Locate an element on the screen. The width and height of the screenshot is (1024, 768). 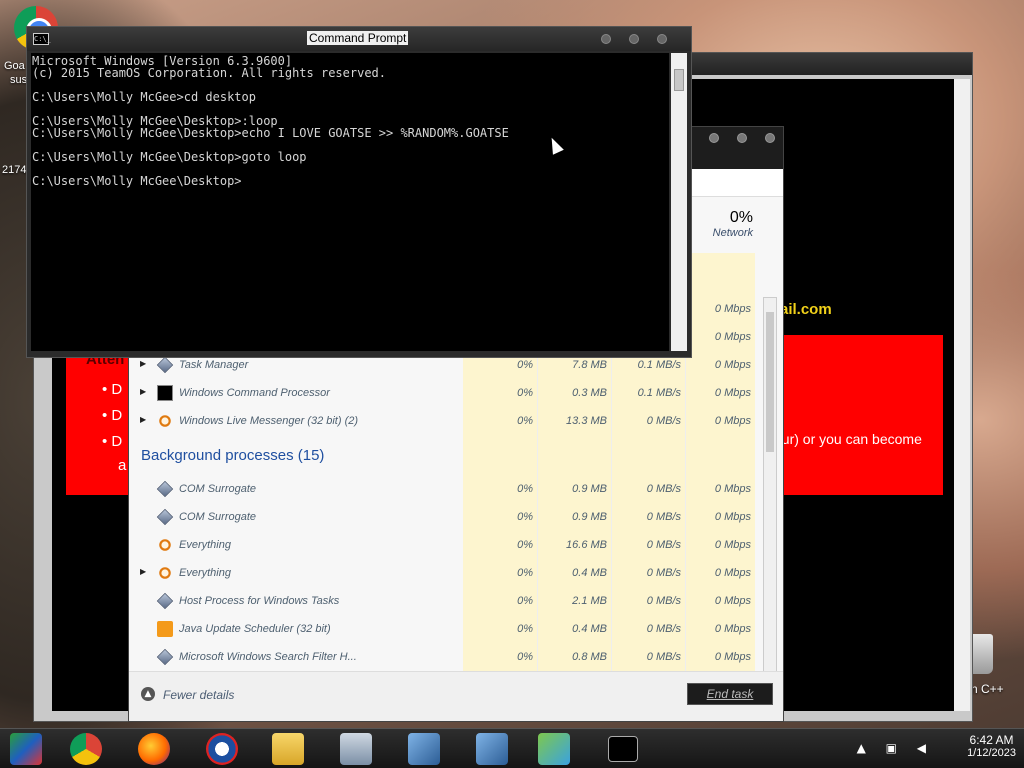
window-title: Command Prompt is located at coordinates (358, 38).